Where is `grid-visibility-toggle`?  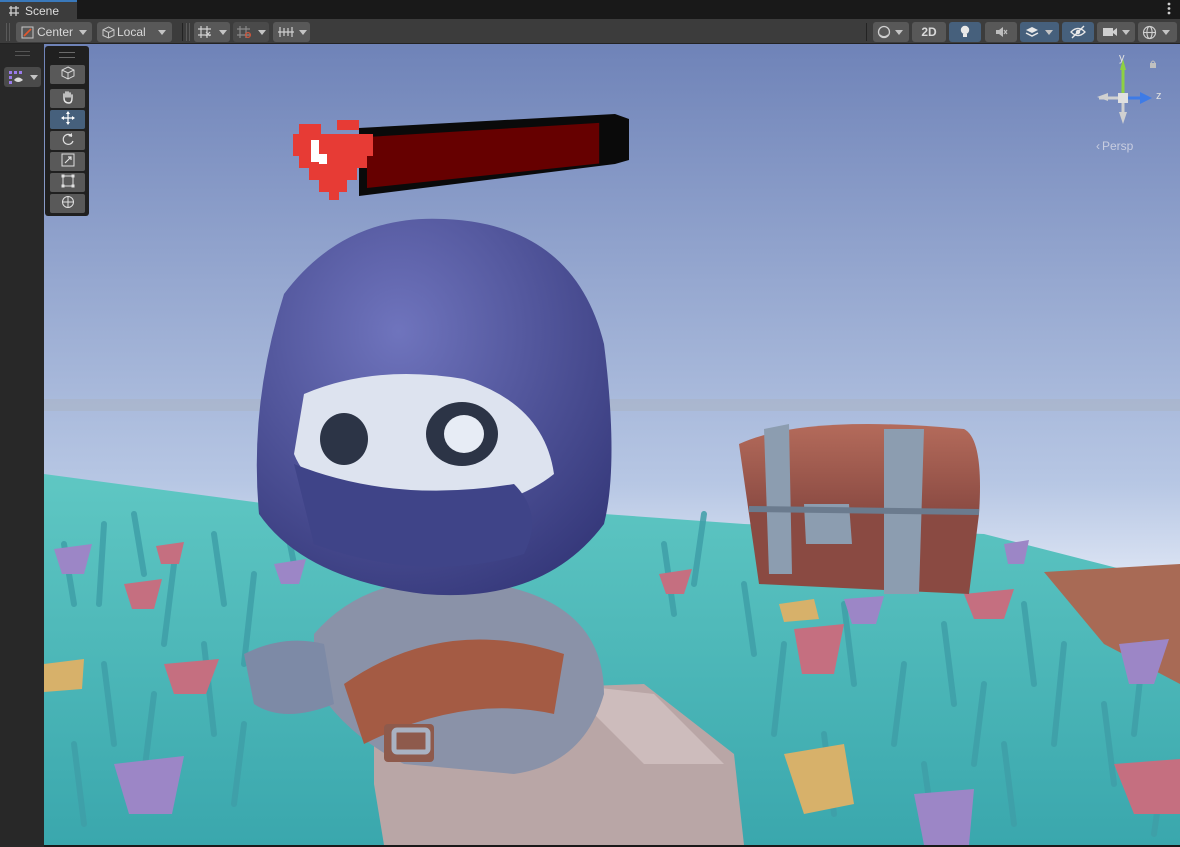 grid-visibility-toggle is located at coordinates (291, 32).